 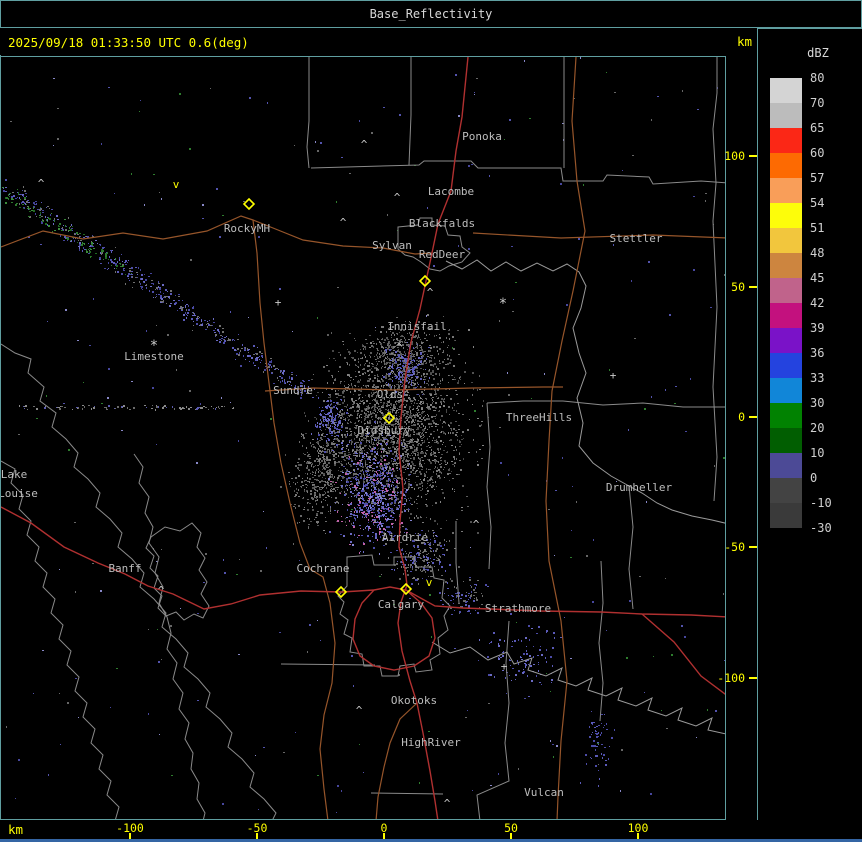 I want to click on legend-tick-label: 33, so click(x=817, y=378).